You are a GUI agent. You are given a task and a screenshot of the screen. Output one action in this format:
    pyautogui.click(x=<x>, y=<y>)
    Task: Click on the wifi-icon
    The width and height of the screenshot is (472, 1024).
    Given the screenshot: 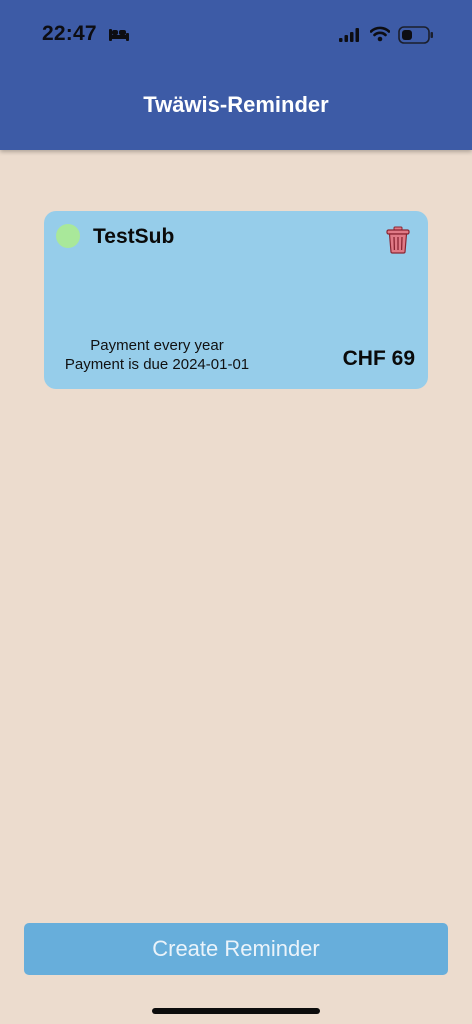 What is the action you would take?
    pyautogui.click(x=380, y=34)
    